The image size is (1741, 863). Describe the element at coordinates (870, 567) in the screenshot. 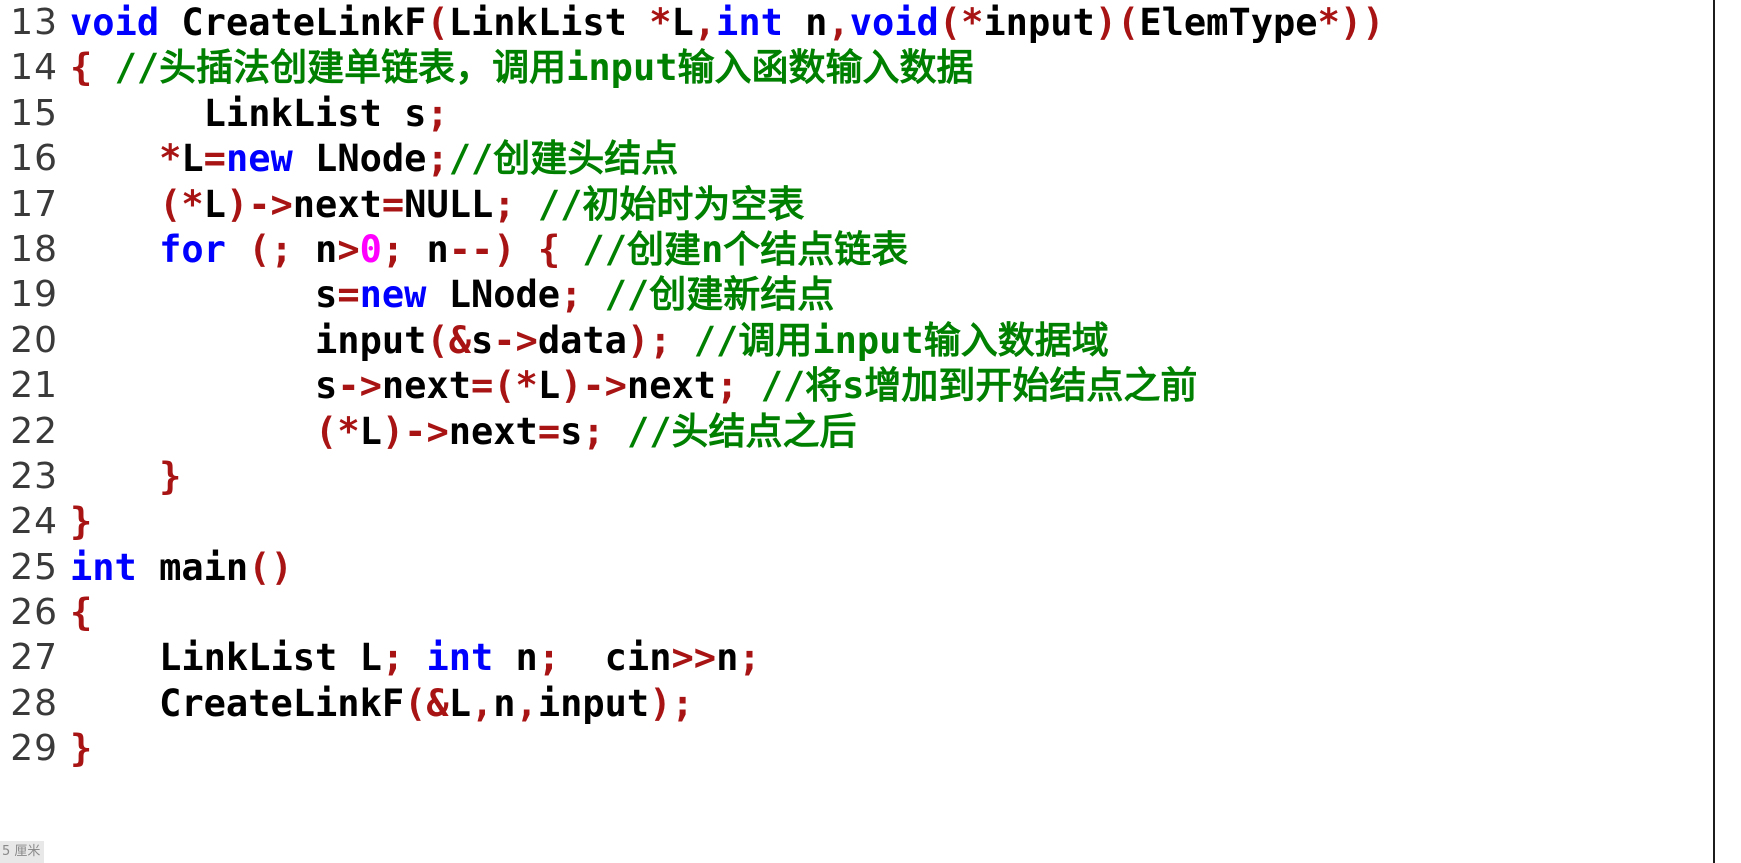

I see `code-line: 25 int main()` at that location.